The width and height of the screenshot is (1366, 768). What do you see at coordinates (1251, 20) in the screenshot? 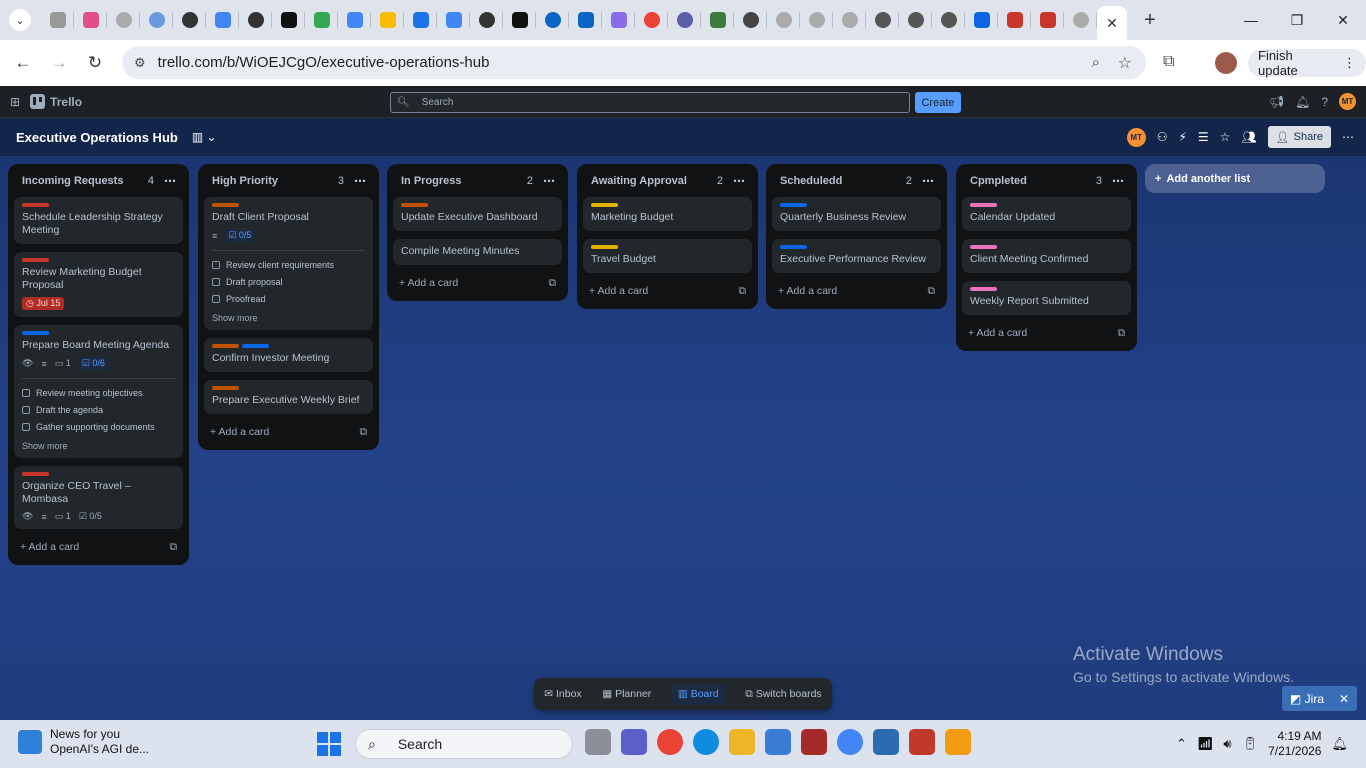
I see `minimize-icon: —` at bounding box center [1251, 20].